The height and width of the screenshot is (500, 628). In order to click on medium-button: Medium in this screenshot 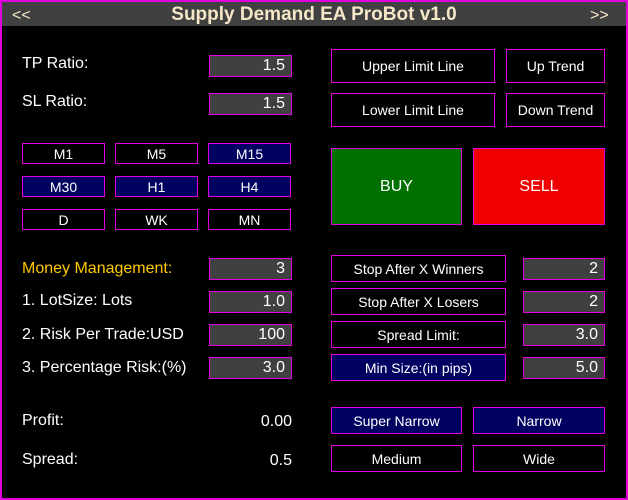, I will do `click(396, 458)`.